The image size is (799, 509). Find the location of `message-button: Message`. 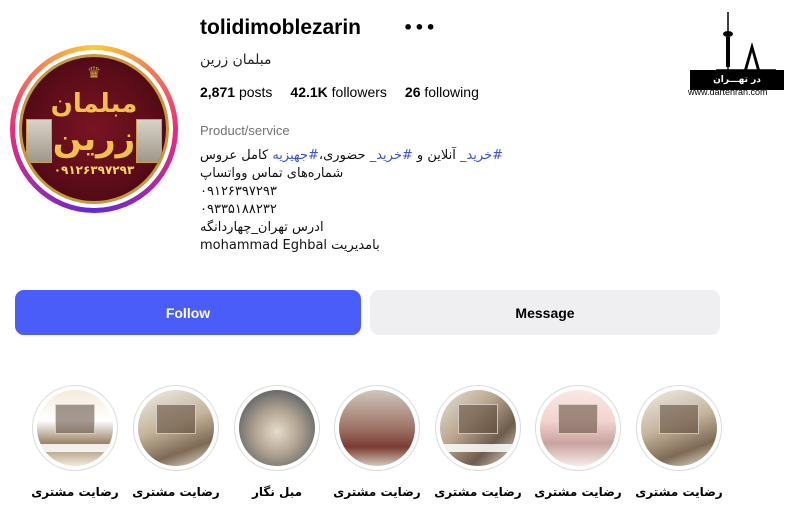

message-button: Message is located at coordinates (545, 312).